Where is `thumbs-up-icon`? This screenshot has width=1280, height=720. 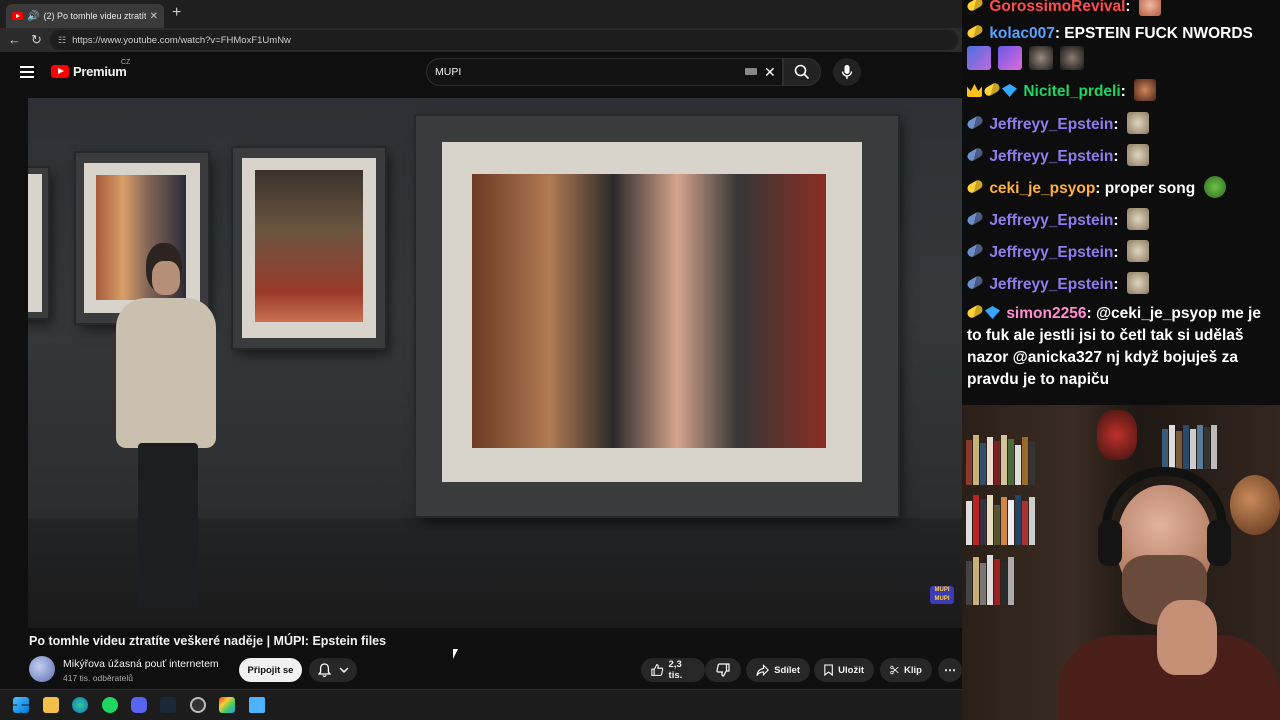
thumbs-up-icon is located at coordinates (657, 670).